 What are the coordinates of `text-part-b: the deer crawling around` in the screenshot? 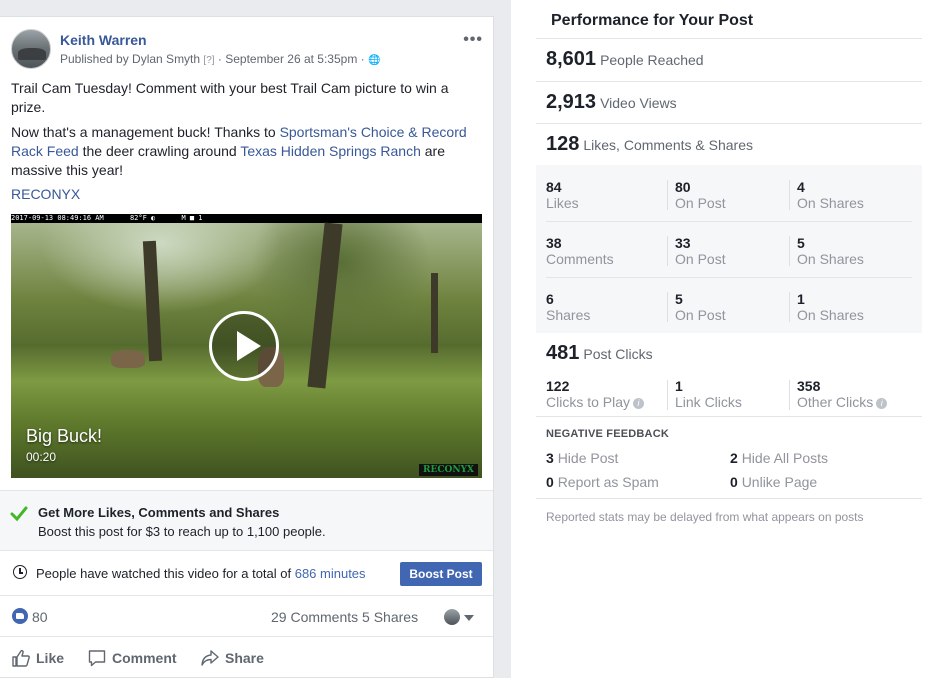 It's located at (159, 151).